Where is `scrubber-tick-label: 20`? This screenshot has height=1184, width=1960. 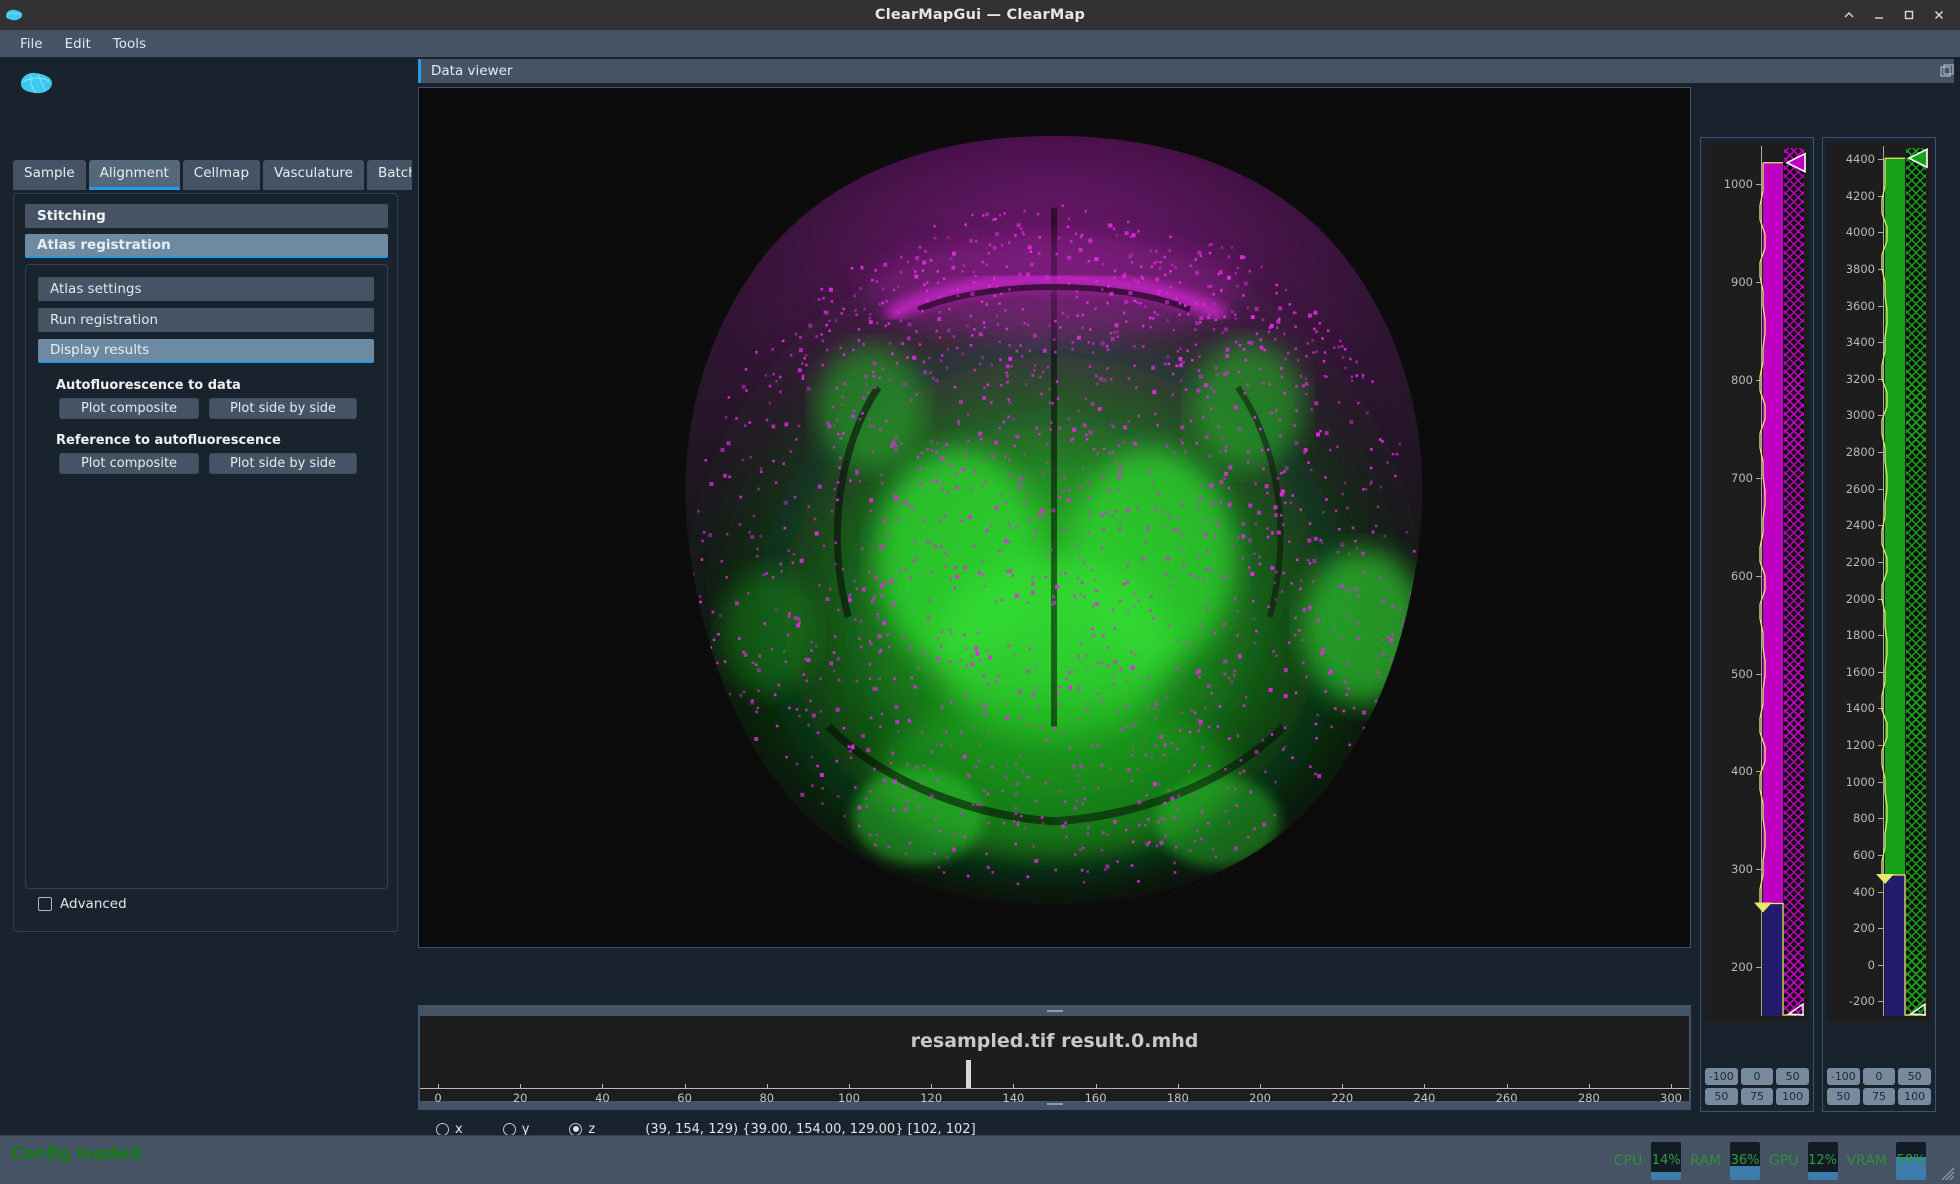
scrubber-tick-label: 20 is located at coordinates (520, 1098).